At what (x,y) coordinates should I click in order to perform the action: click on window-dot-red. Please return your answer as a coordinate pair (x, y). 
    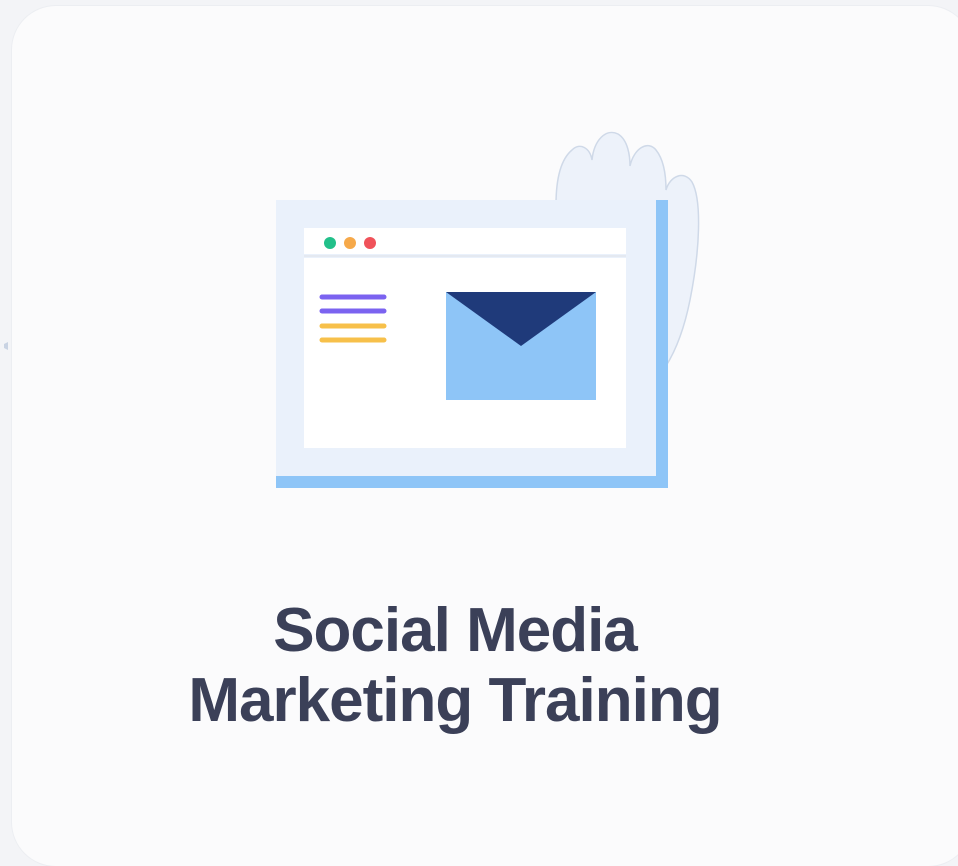
    Looking at the image, I should click on (370, 243).